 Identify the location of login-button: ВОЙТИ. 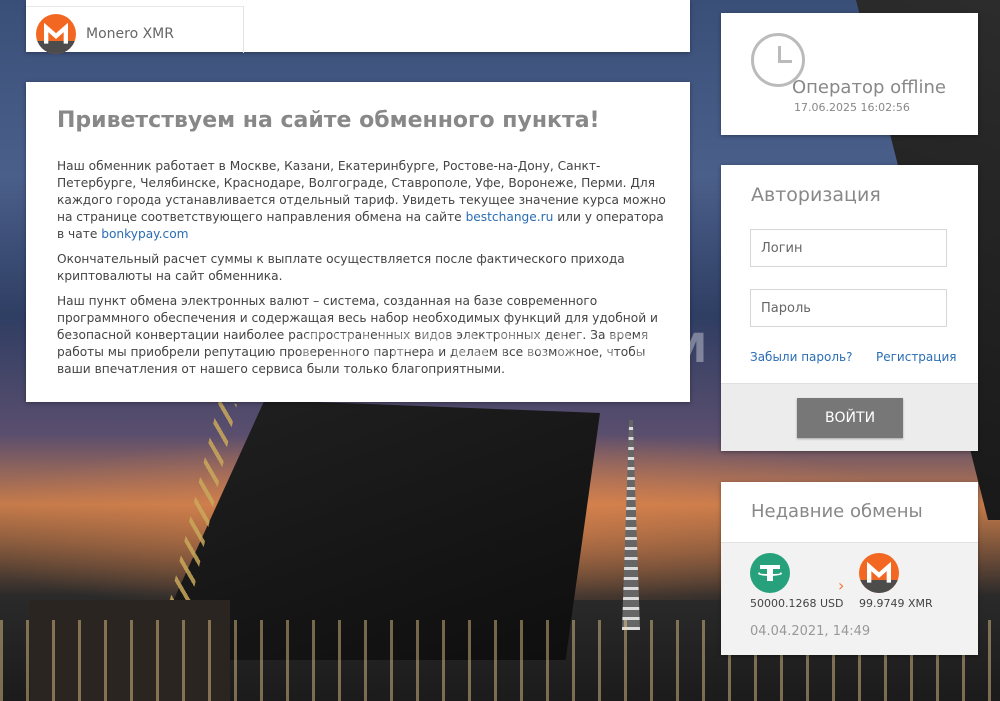
(850, 418).